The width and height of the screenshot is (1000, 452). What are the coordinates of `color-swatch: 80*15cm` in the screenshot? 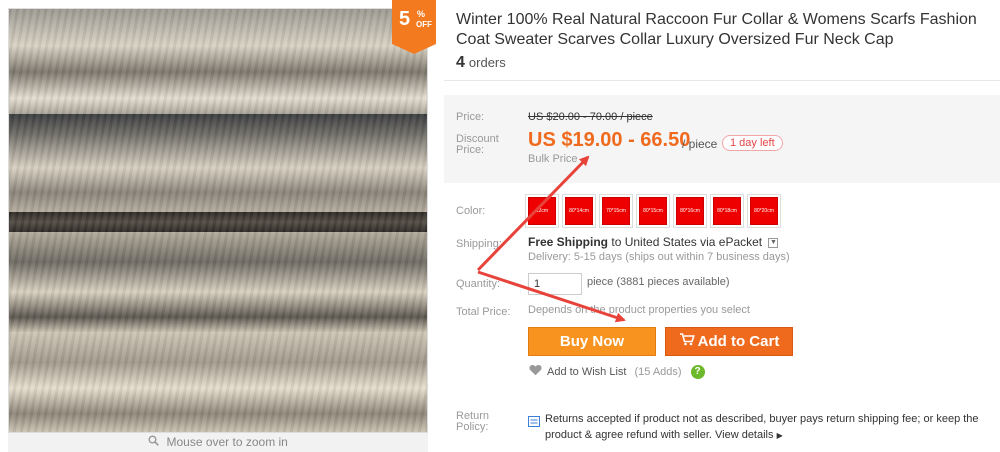 It's located at (653, 211).